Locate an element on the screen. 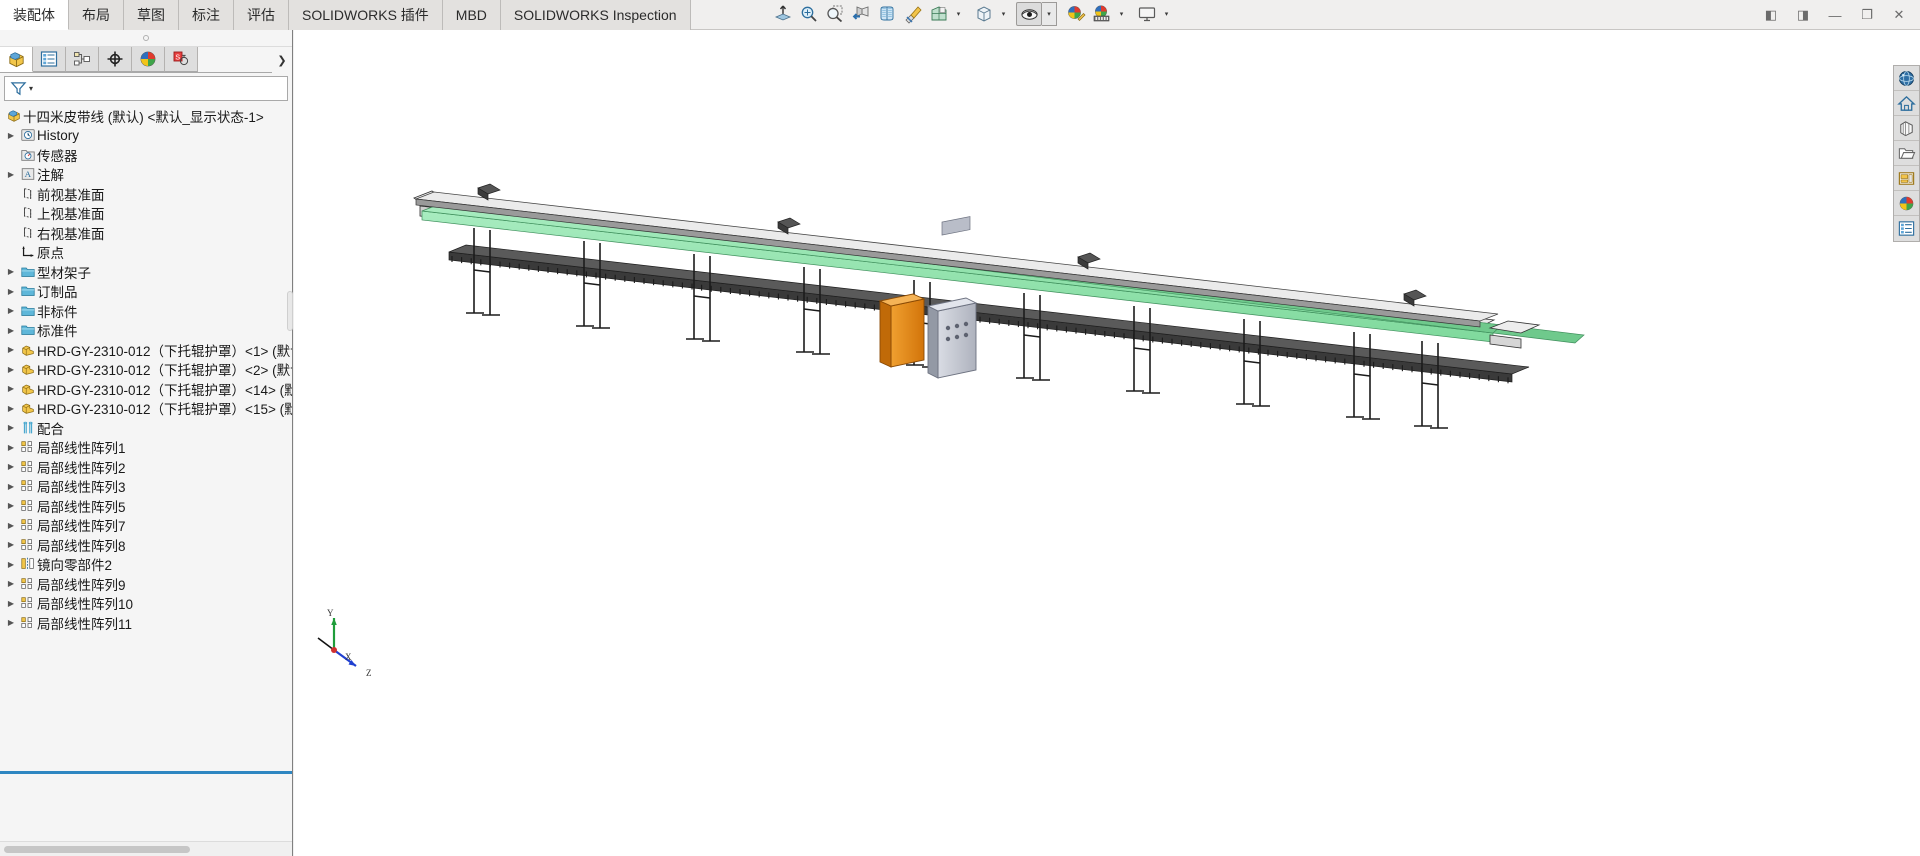 This screenshot has width=1920, height=856. ribbon-tab-5: SOLIDWORKS 插件 is located at coordinates (366, 15).